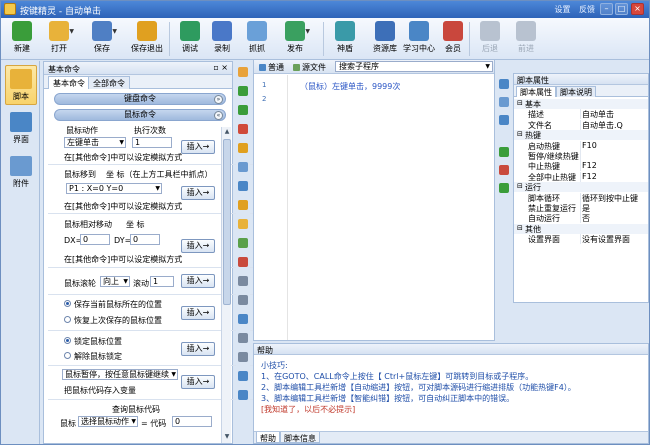 The height and width of the screenshot is (445, 650). Describe the element at coordinates (140, 115) in the screenshot. I see `mouse-commands-category: 鼠标命令 «` at that location.